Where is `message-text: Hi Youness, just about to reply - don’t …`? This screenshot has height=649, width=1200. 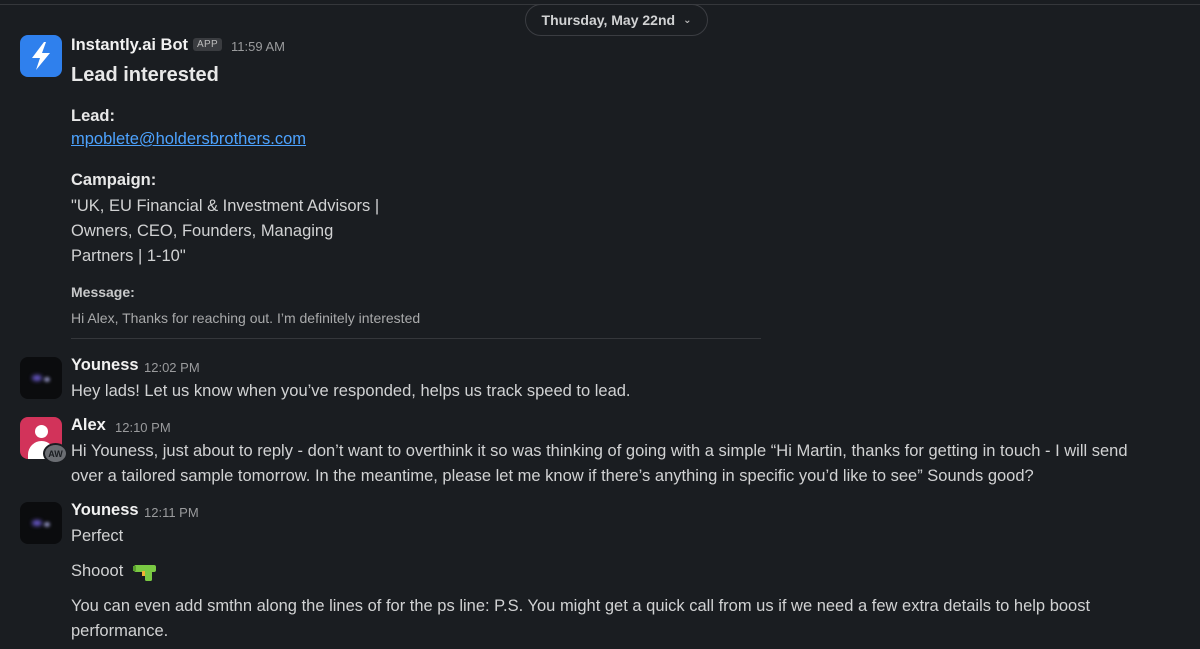 message-text: Hi Youness, just about to reply - don’t … is located at coordinates (599, 451).